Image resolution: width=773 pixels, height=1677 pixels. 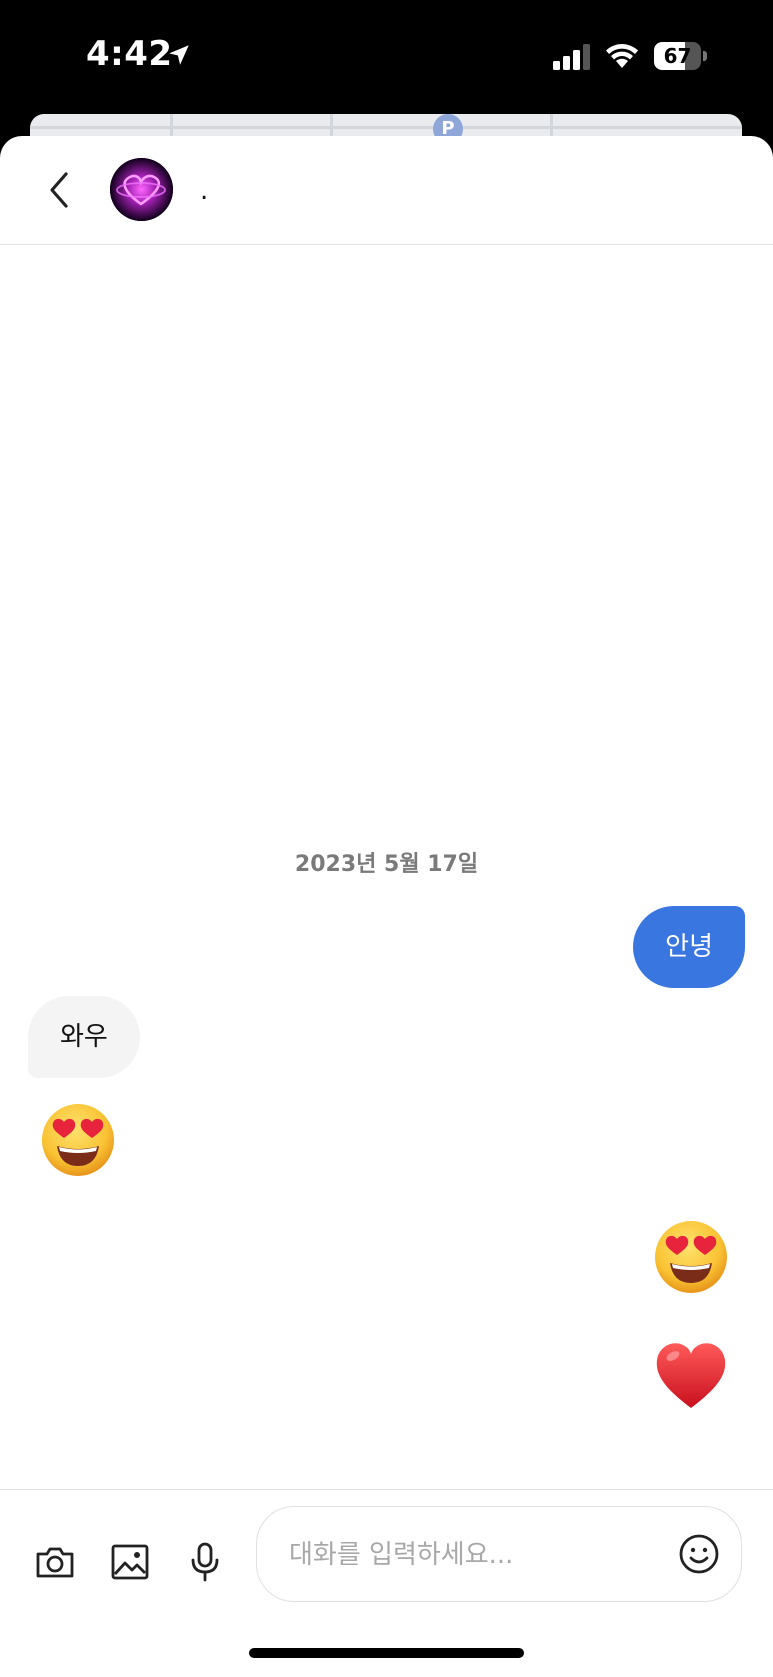 What do you see at coordinates (84, 1037) in the screenshot?
I see `incoming-message: 와우` at bounding box center [84, 1037].